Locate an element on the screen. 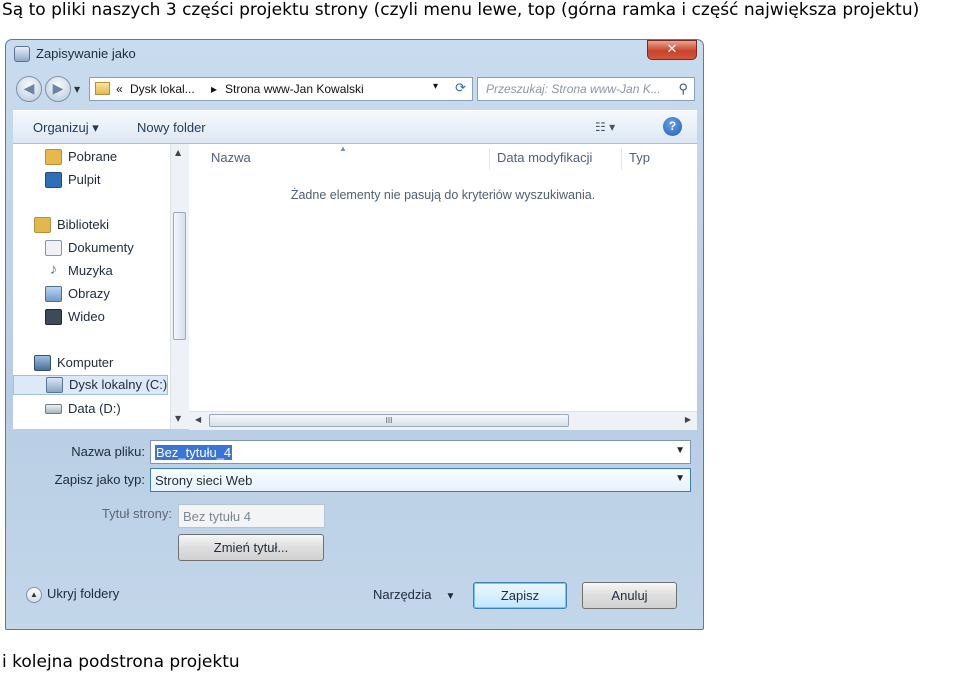  filetype-value: Strony sieci Web is located at coordinates (204, 480).